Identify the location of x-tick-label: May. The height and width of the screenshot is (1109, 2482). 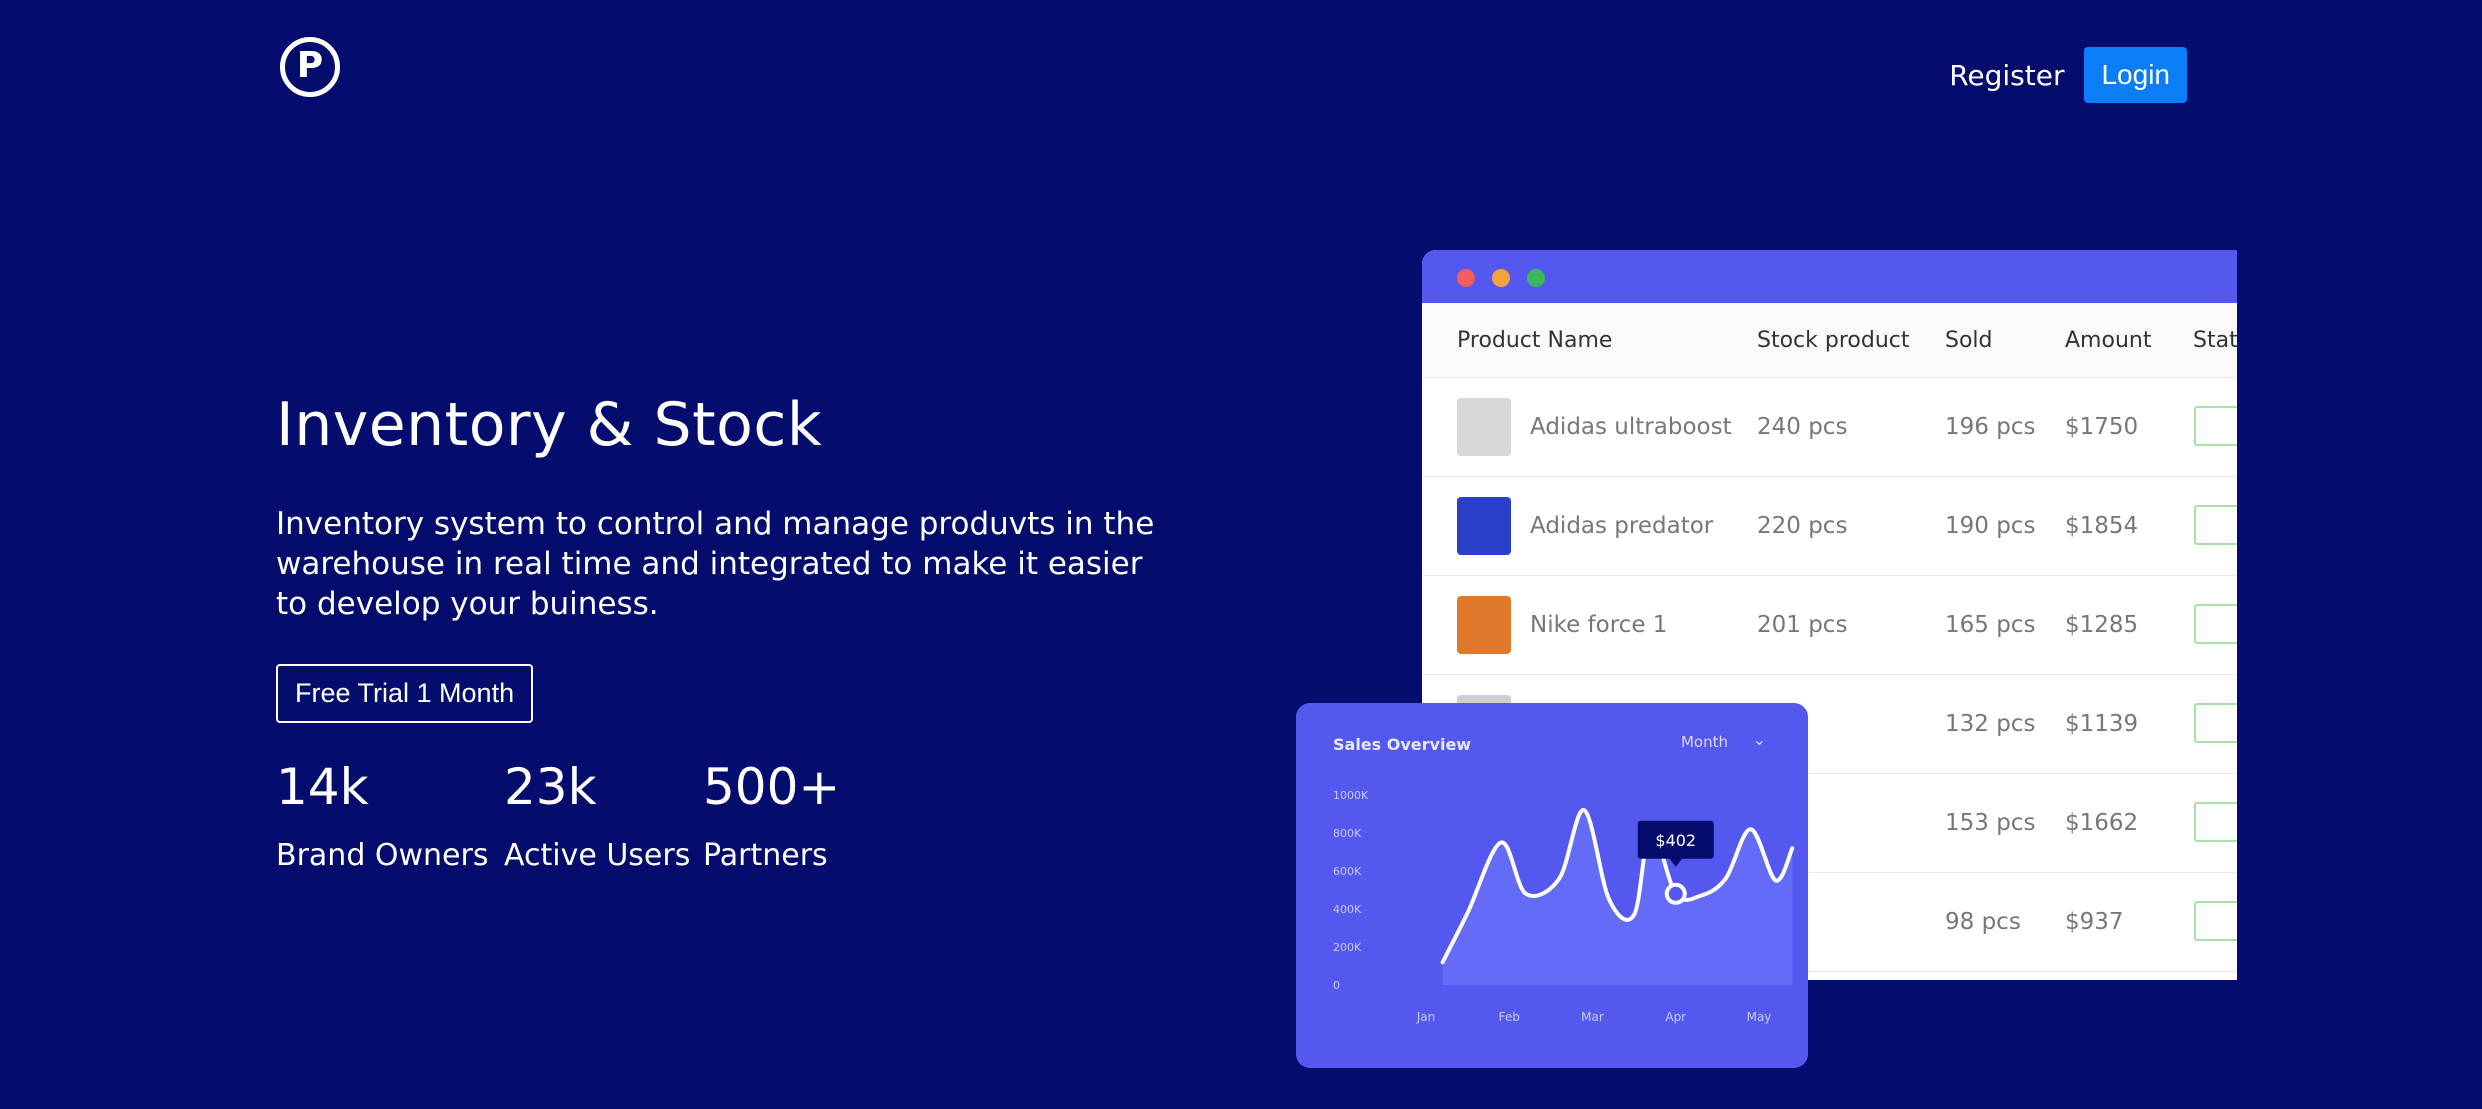
(1759, 1017).